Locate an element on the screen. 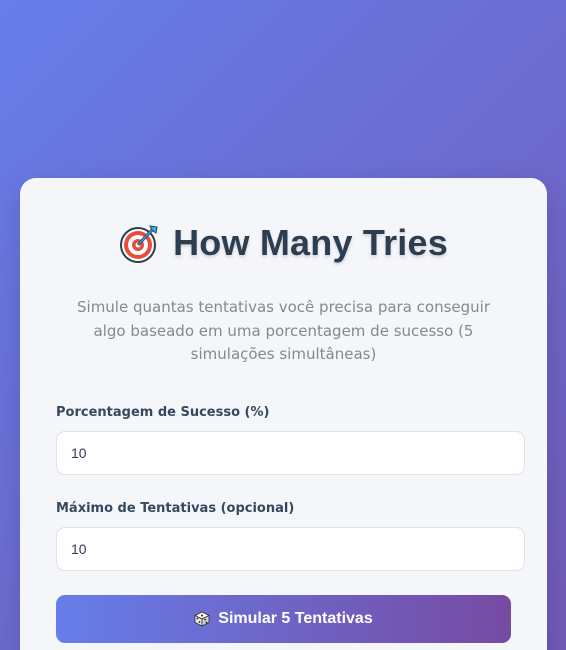  simulate-button: Simular 5 Tentativas is located at coordinates (283, 619).